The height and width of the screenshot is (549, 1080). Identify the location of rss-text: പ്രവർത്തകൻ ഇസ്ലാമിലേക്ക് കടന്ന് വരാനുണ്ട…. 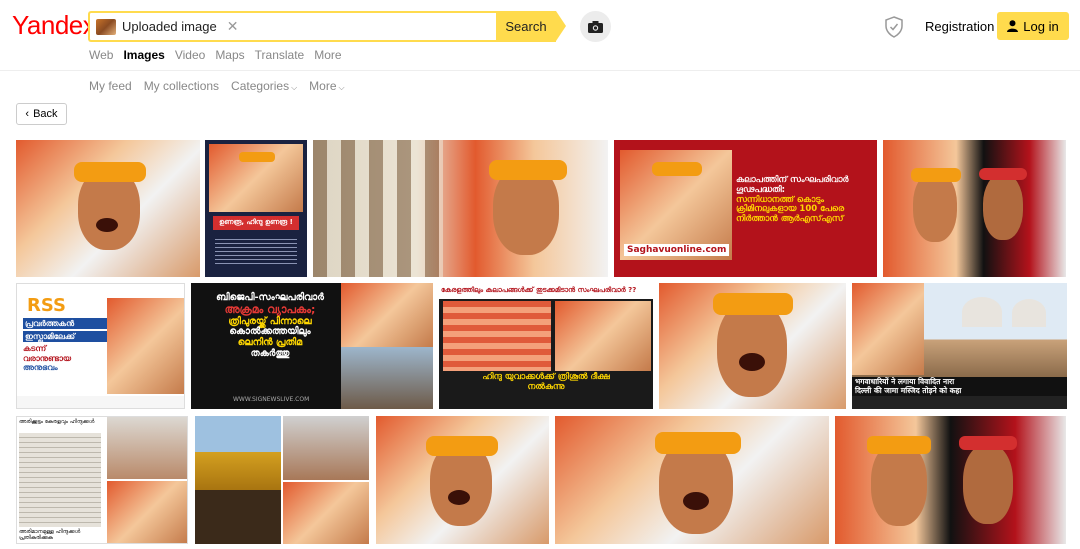
(65, 345).